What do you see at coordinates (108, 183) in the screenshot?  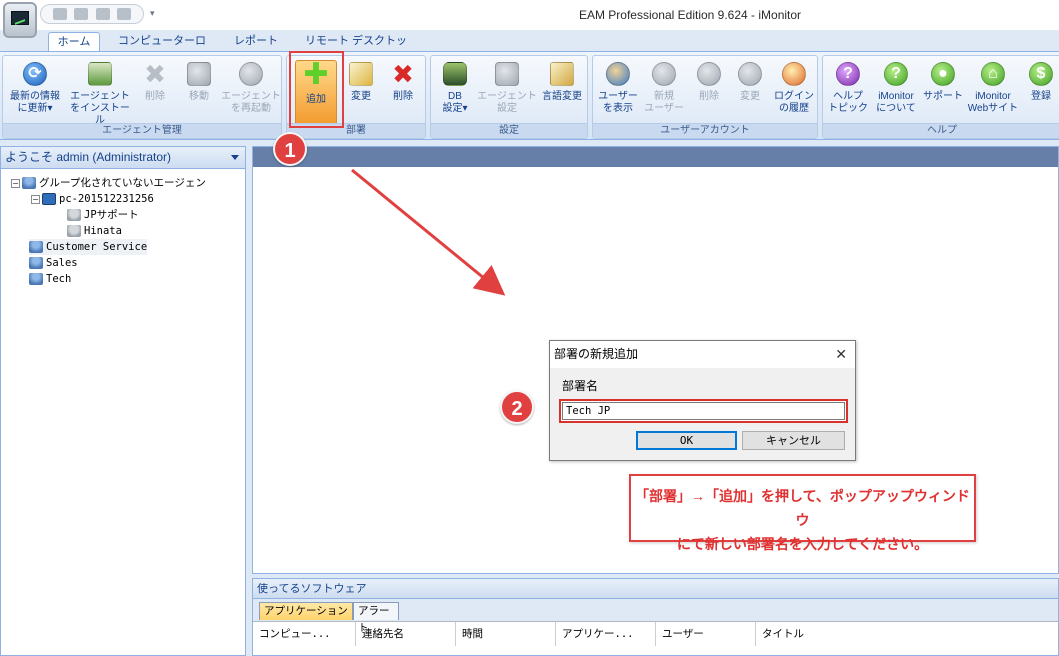 I see `tree-node-ungrouped: − グループ化されていないエージェン` at bounding box center [108, 183].